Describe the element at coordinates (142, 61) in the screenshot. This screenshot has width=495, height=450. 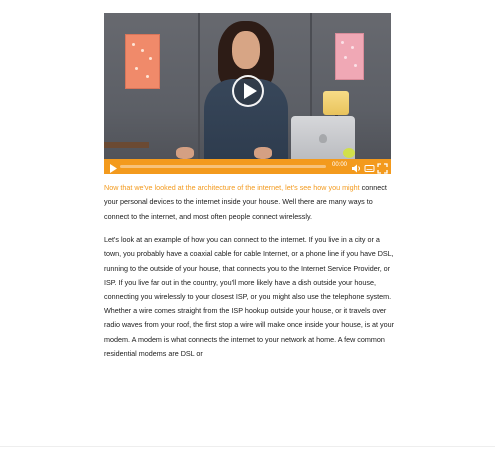
I see `poster-left` at that location.